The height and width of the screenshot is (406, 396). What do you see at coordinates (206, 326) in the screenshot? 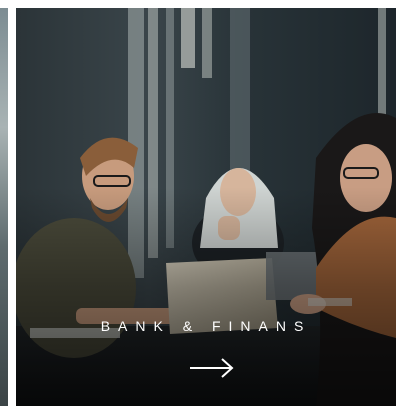
I see `card-title: BANK & FINANS` at bounding box center [206, 326].